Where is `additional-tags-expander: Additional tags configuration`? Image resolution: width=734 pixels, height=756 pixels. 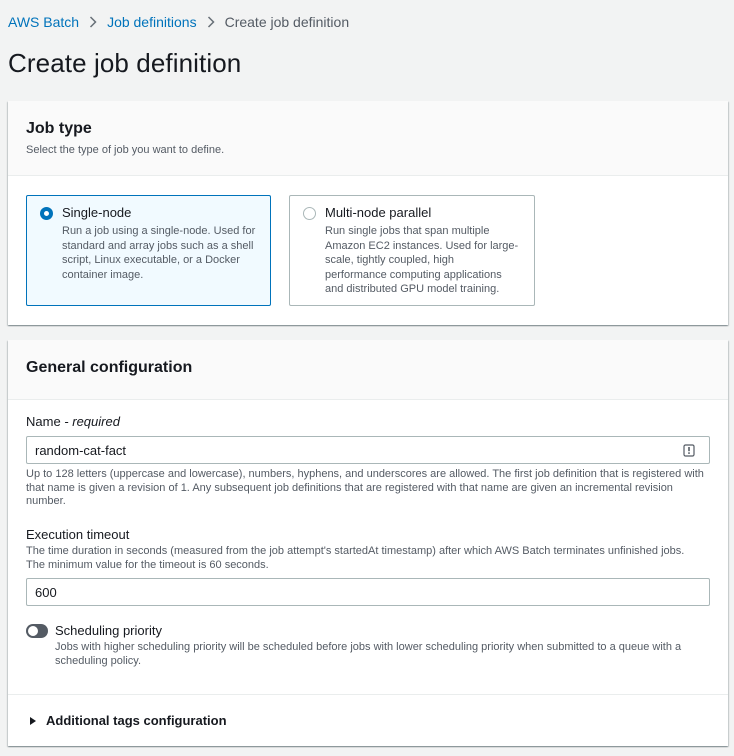 additional-tags-expander: Additional tags configuration is located at coordinates (126, 720).